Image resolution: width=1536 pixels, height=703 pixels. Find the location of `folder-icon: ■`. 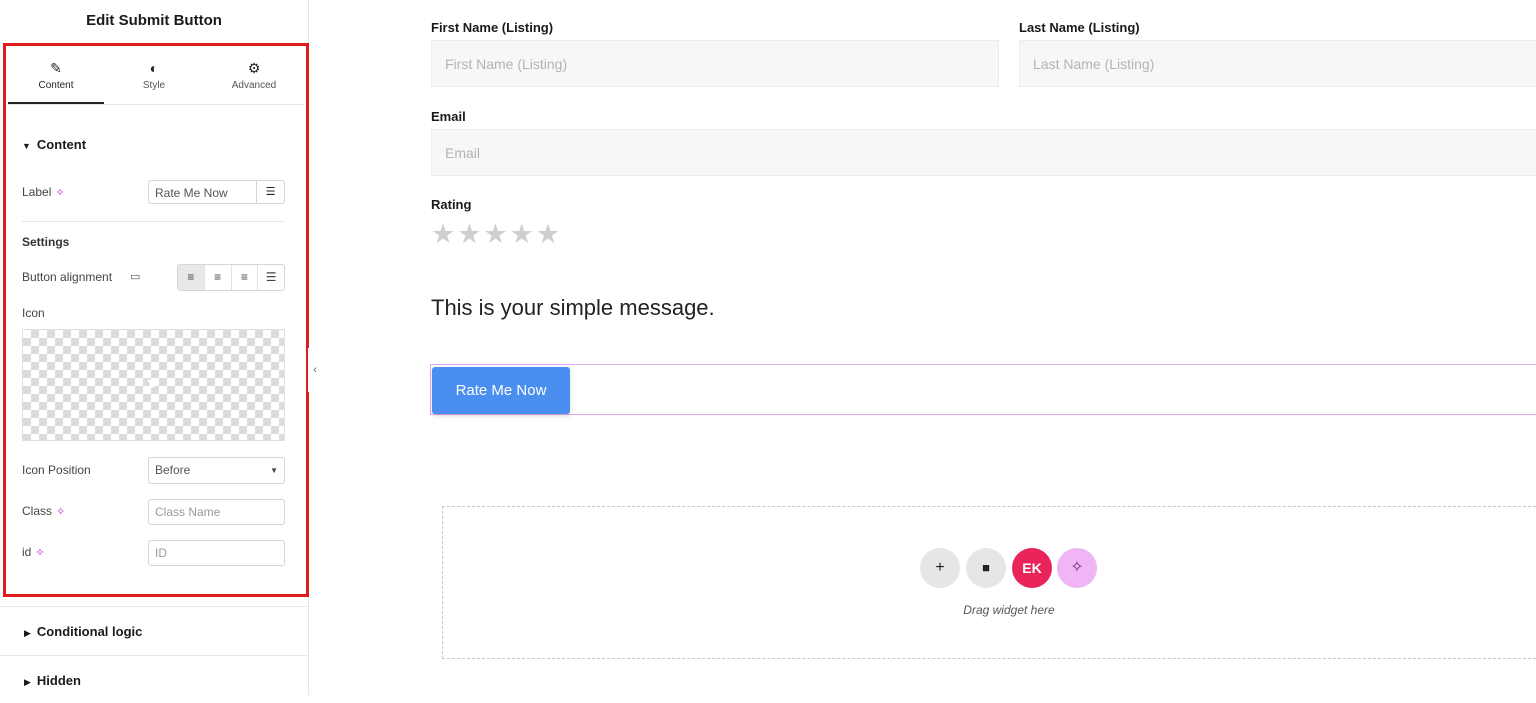

folder-icon: ■ is located at coordinates (986, 568).